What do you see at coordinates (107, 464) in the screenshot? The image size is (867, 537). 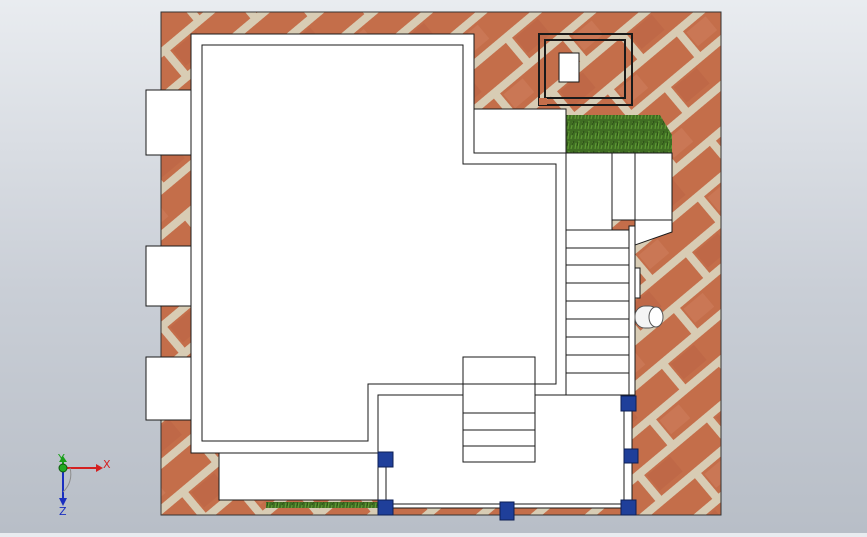 I see `x-axis-label: X` at bounding box center [107, 464].